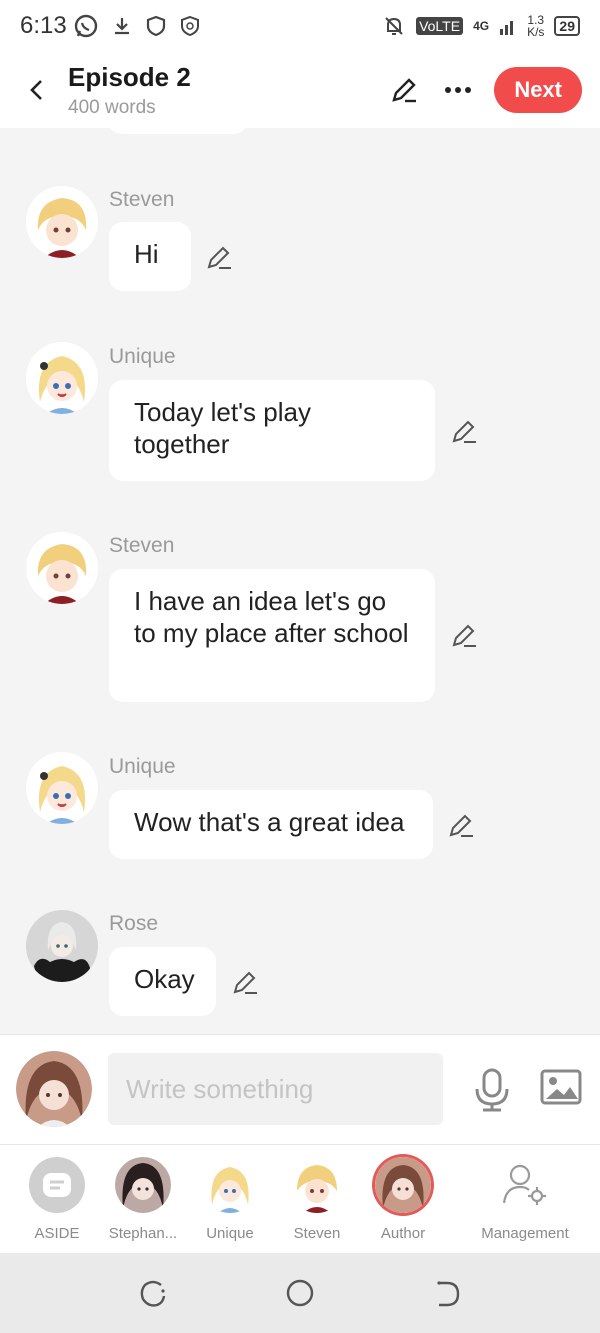 Image resolution: width=600 pixels, height=1333 pixels. Describe the element at coordinates (394, 26) in the screenshot. I see `mute-bell-icon` at that location.